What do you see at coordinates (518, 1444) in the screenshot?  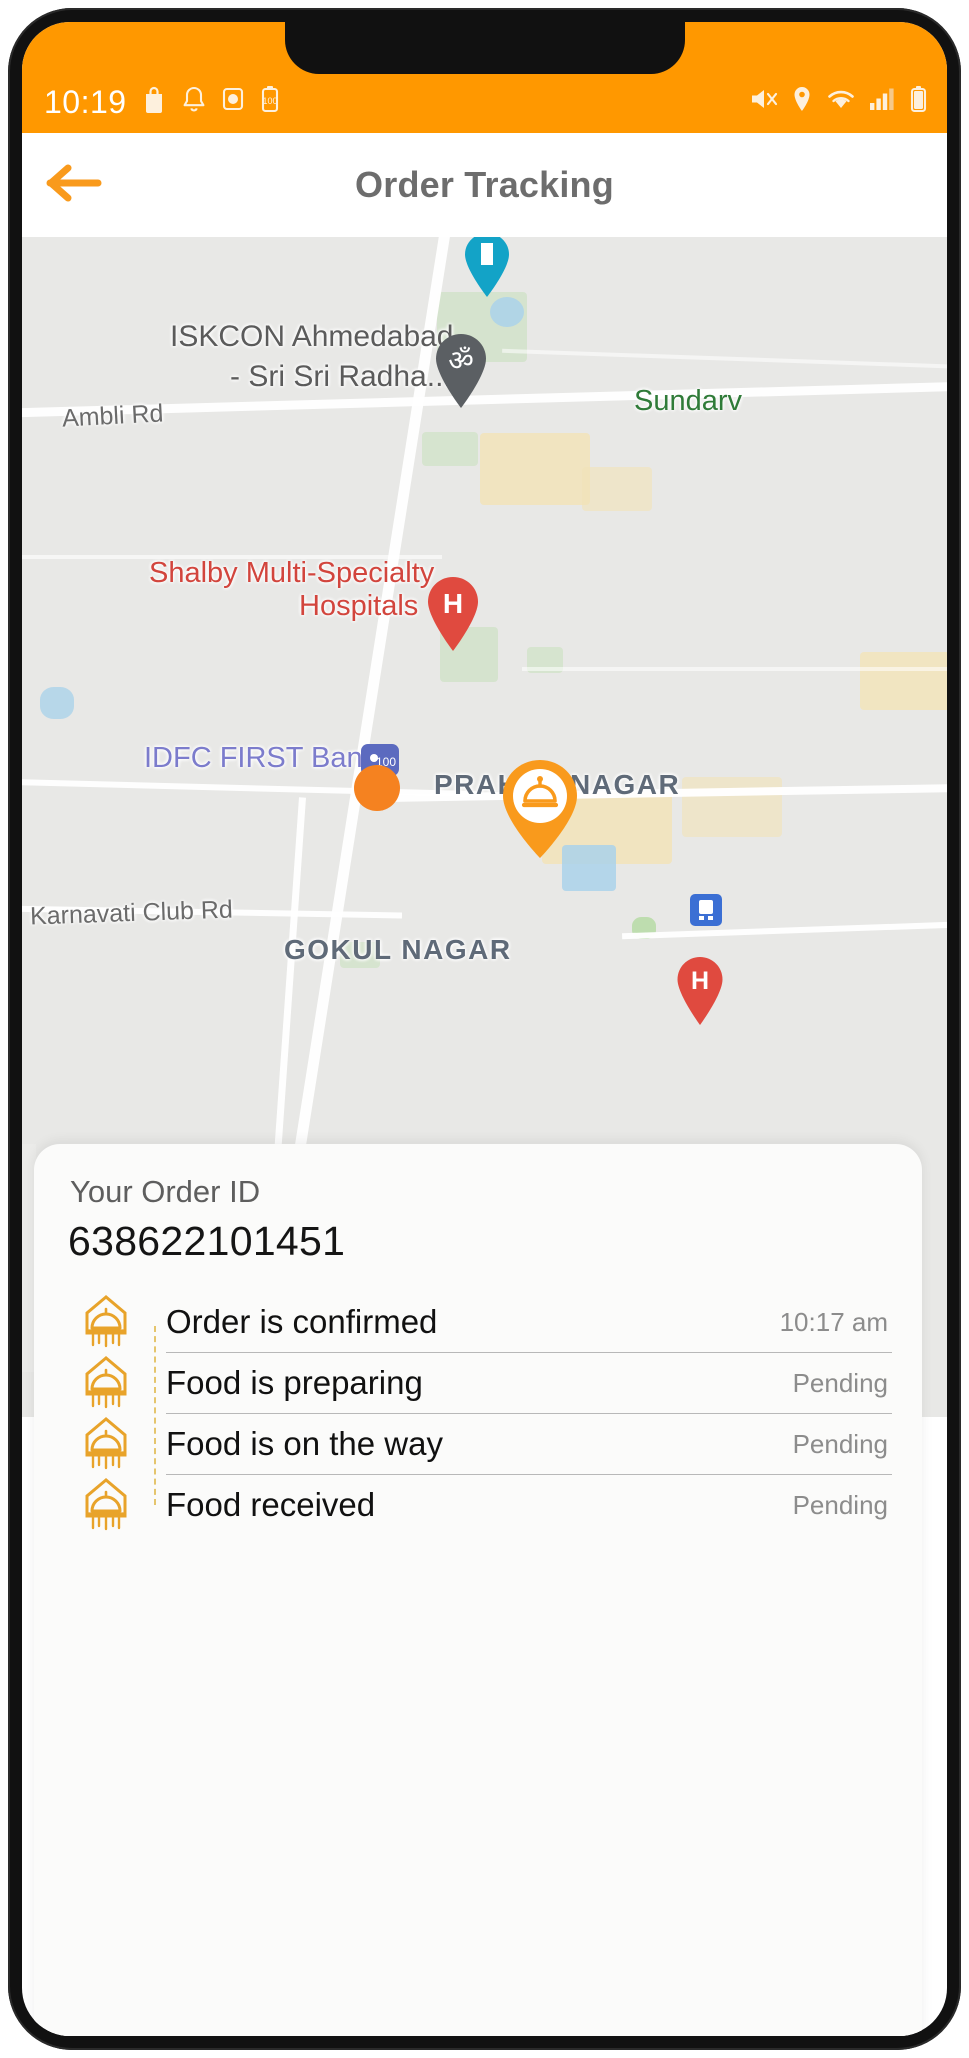 I see `timeline-step-content: Food is on the way Pending` at bounding box center [518, 1444].